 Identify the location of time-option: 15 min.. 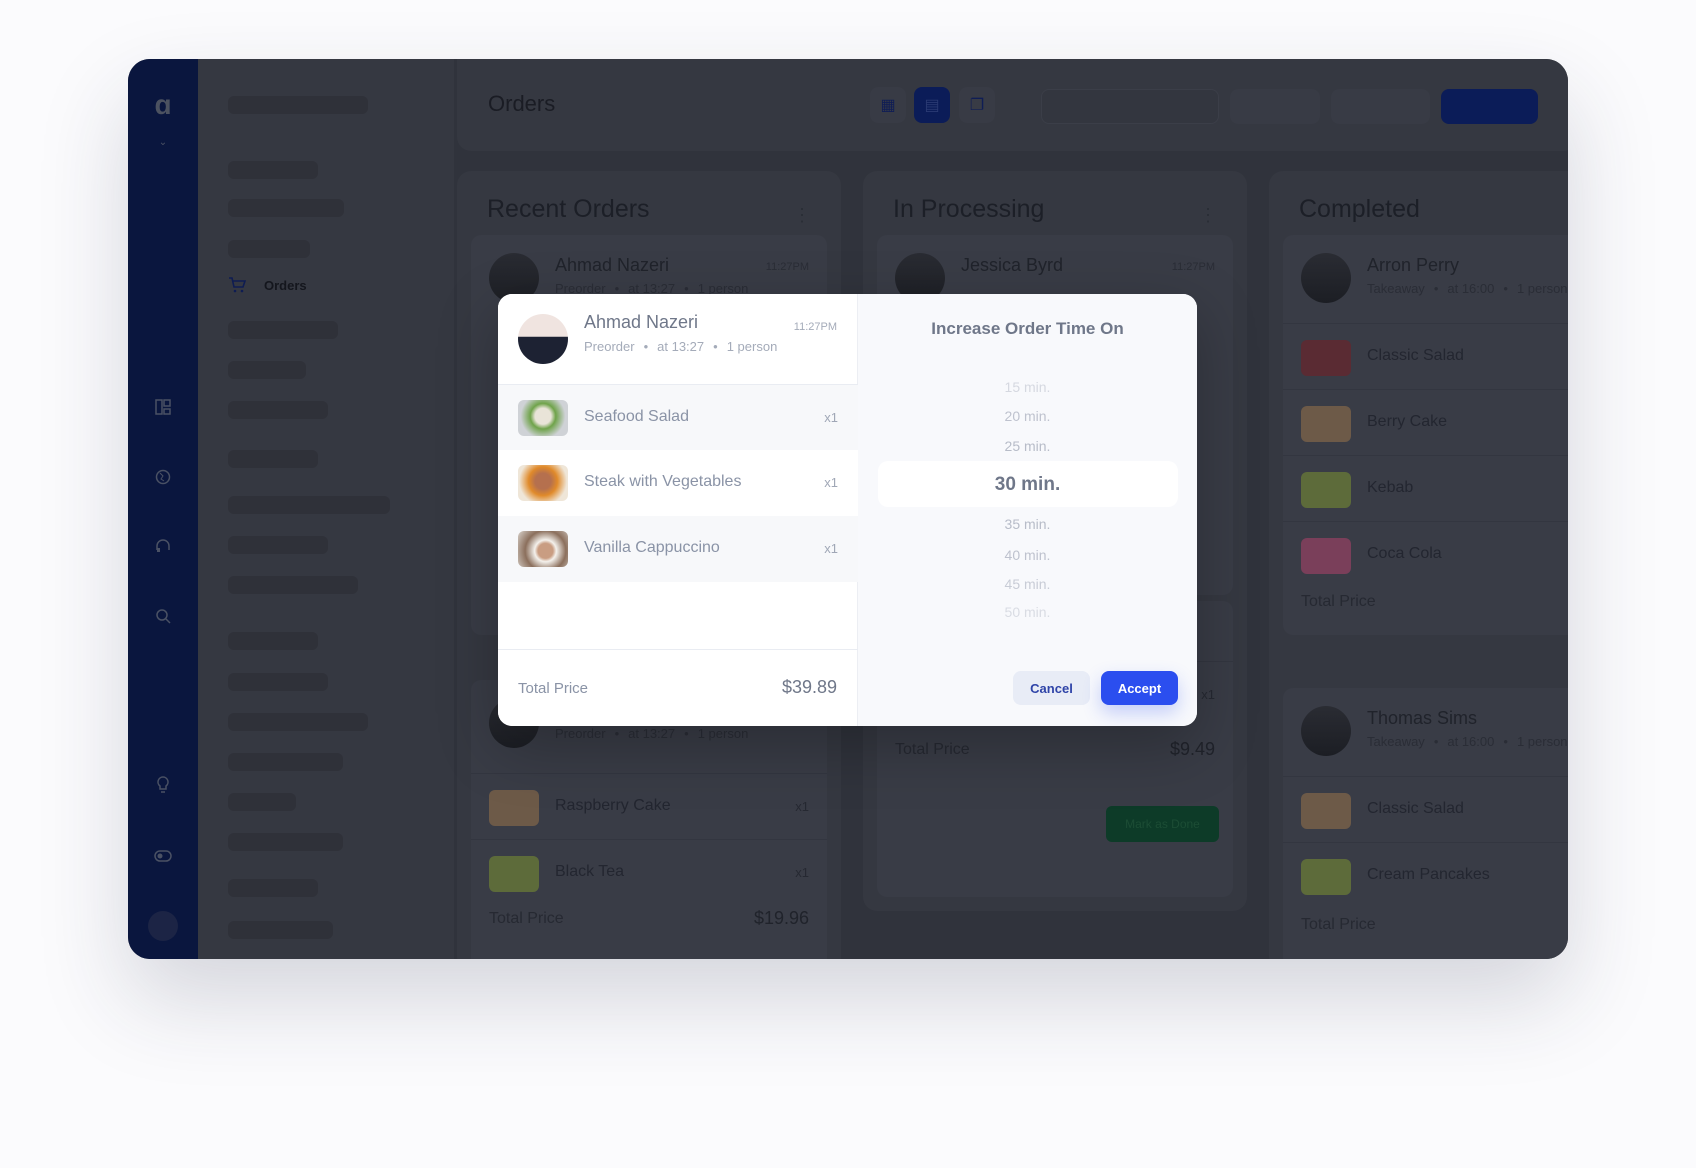
(1027, 387).